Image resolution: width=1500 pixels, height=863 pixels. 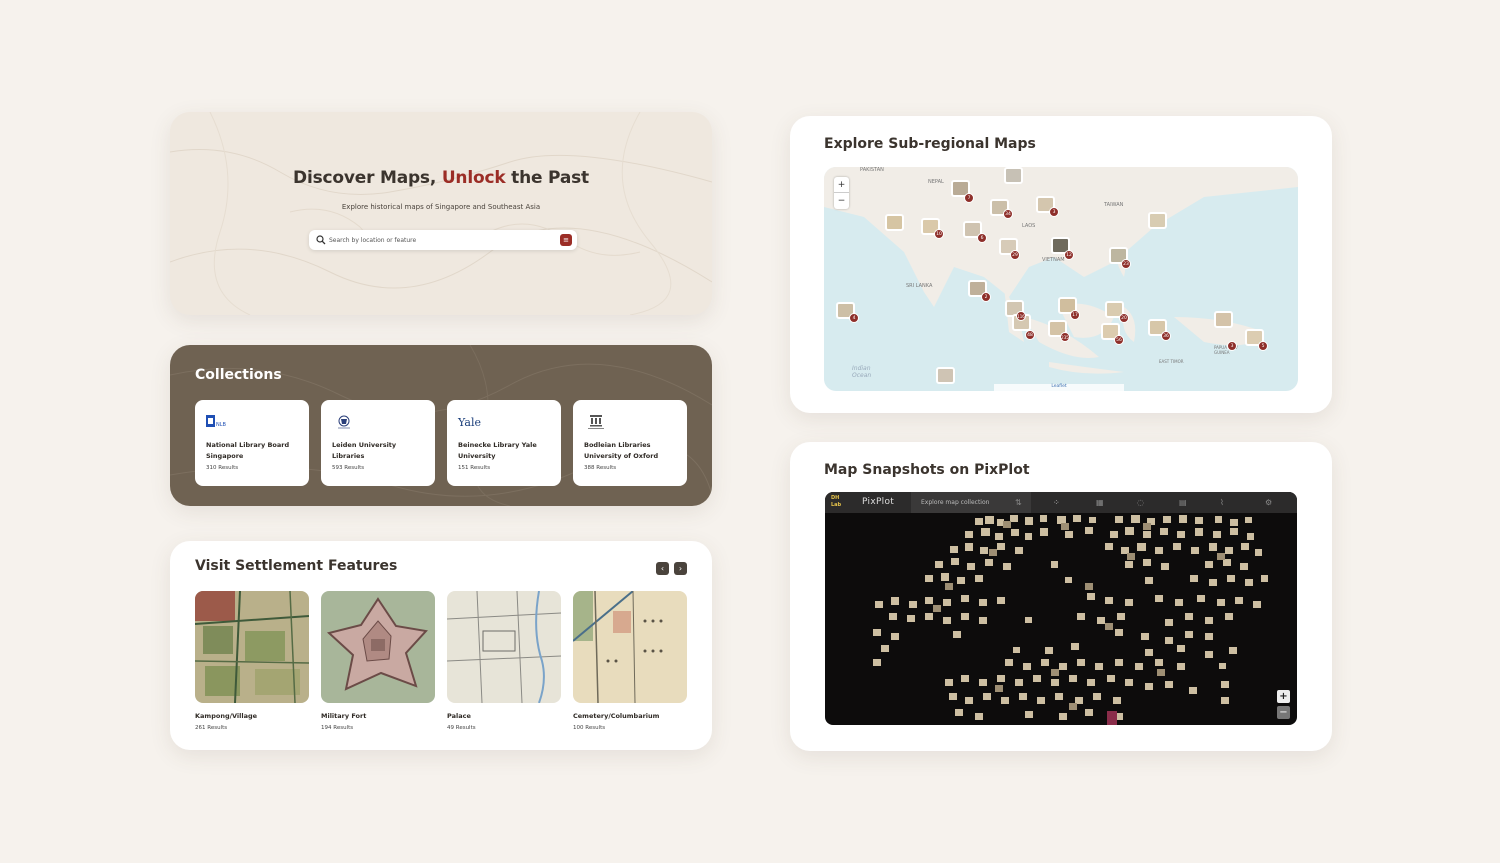 I want to click on country-label: SRI LANKA, so click(x=919, y=286).